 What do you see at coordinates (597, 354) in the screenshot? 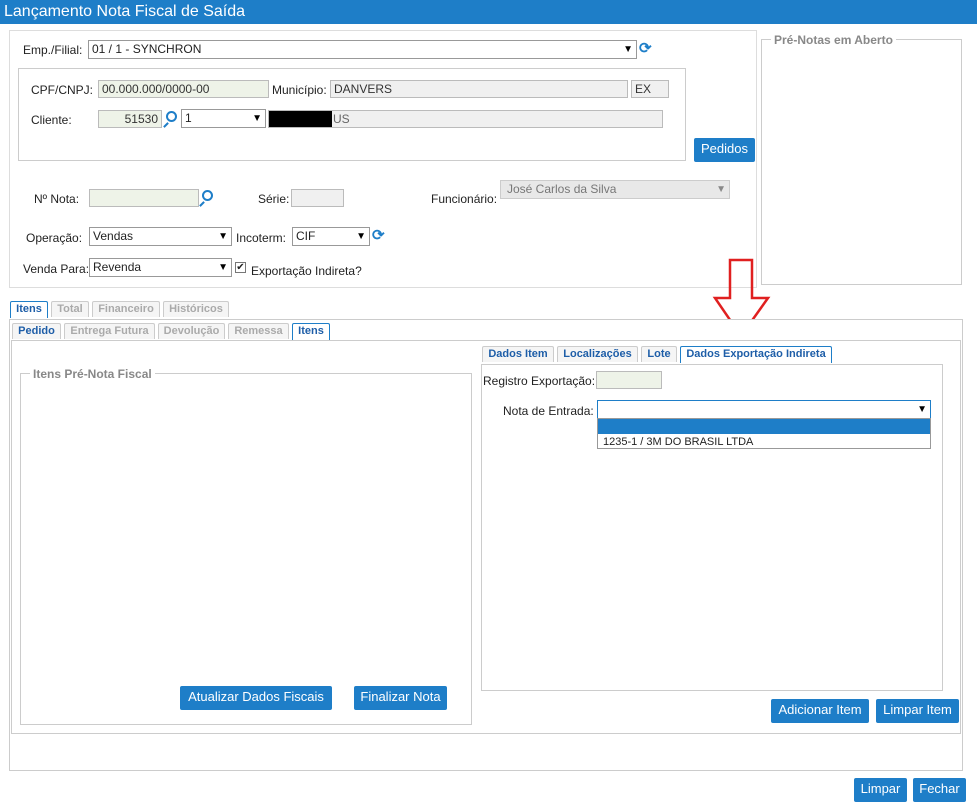
I see `itemtab-localizacoes: Localizações` at bounding box center [597, 354].